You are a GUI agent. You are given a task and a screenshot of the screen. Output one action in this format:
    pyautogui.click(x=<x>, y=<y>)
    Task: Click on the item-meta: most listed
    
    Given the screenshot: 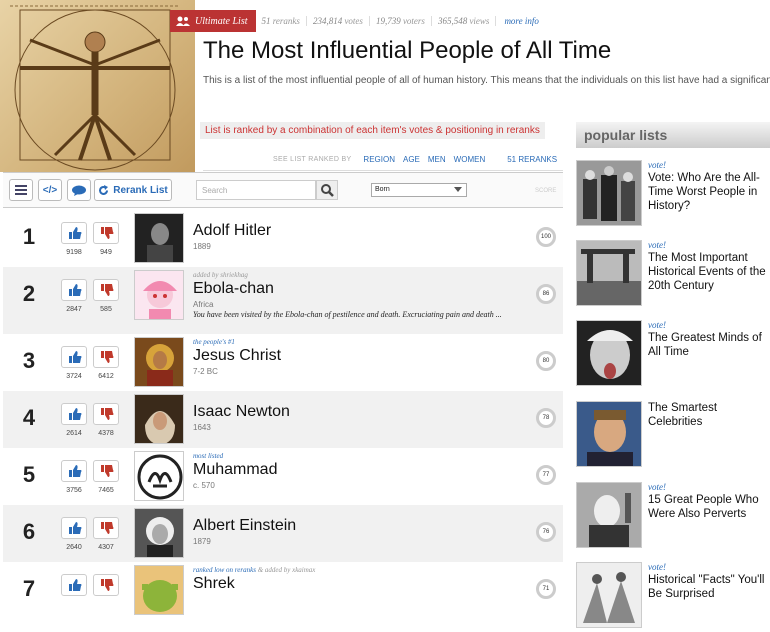 What is the action you would take?
    pyautogui.click(x=208, y=456)
    